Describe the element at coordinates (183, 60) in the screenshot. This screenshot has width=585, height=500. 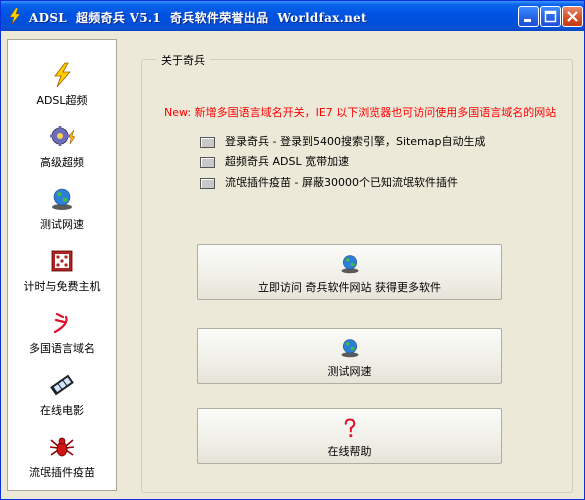
I see `groupbox-legend: 关于奇兵` at that location.